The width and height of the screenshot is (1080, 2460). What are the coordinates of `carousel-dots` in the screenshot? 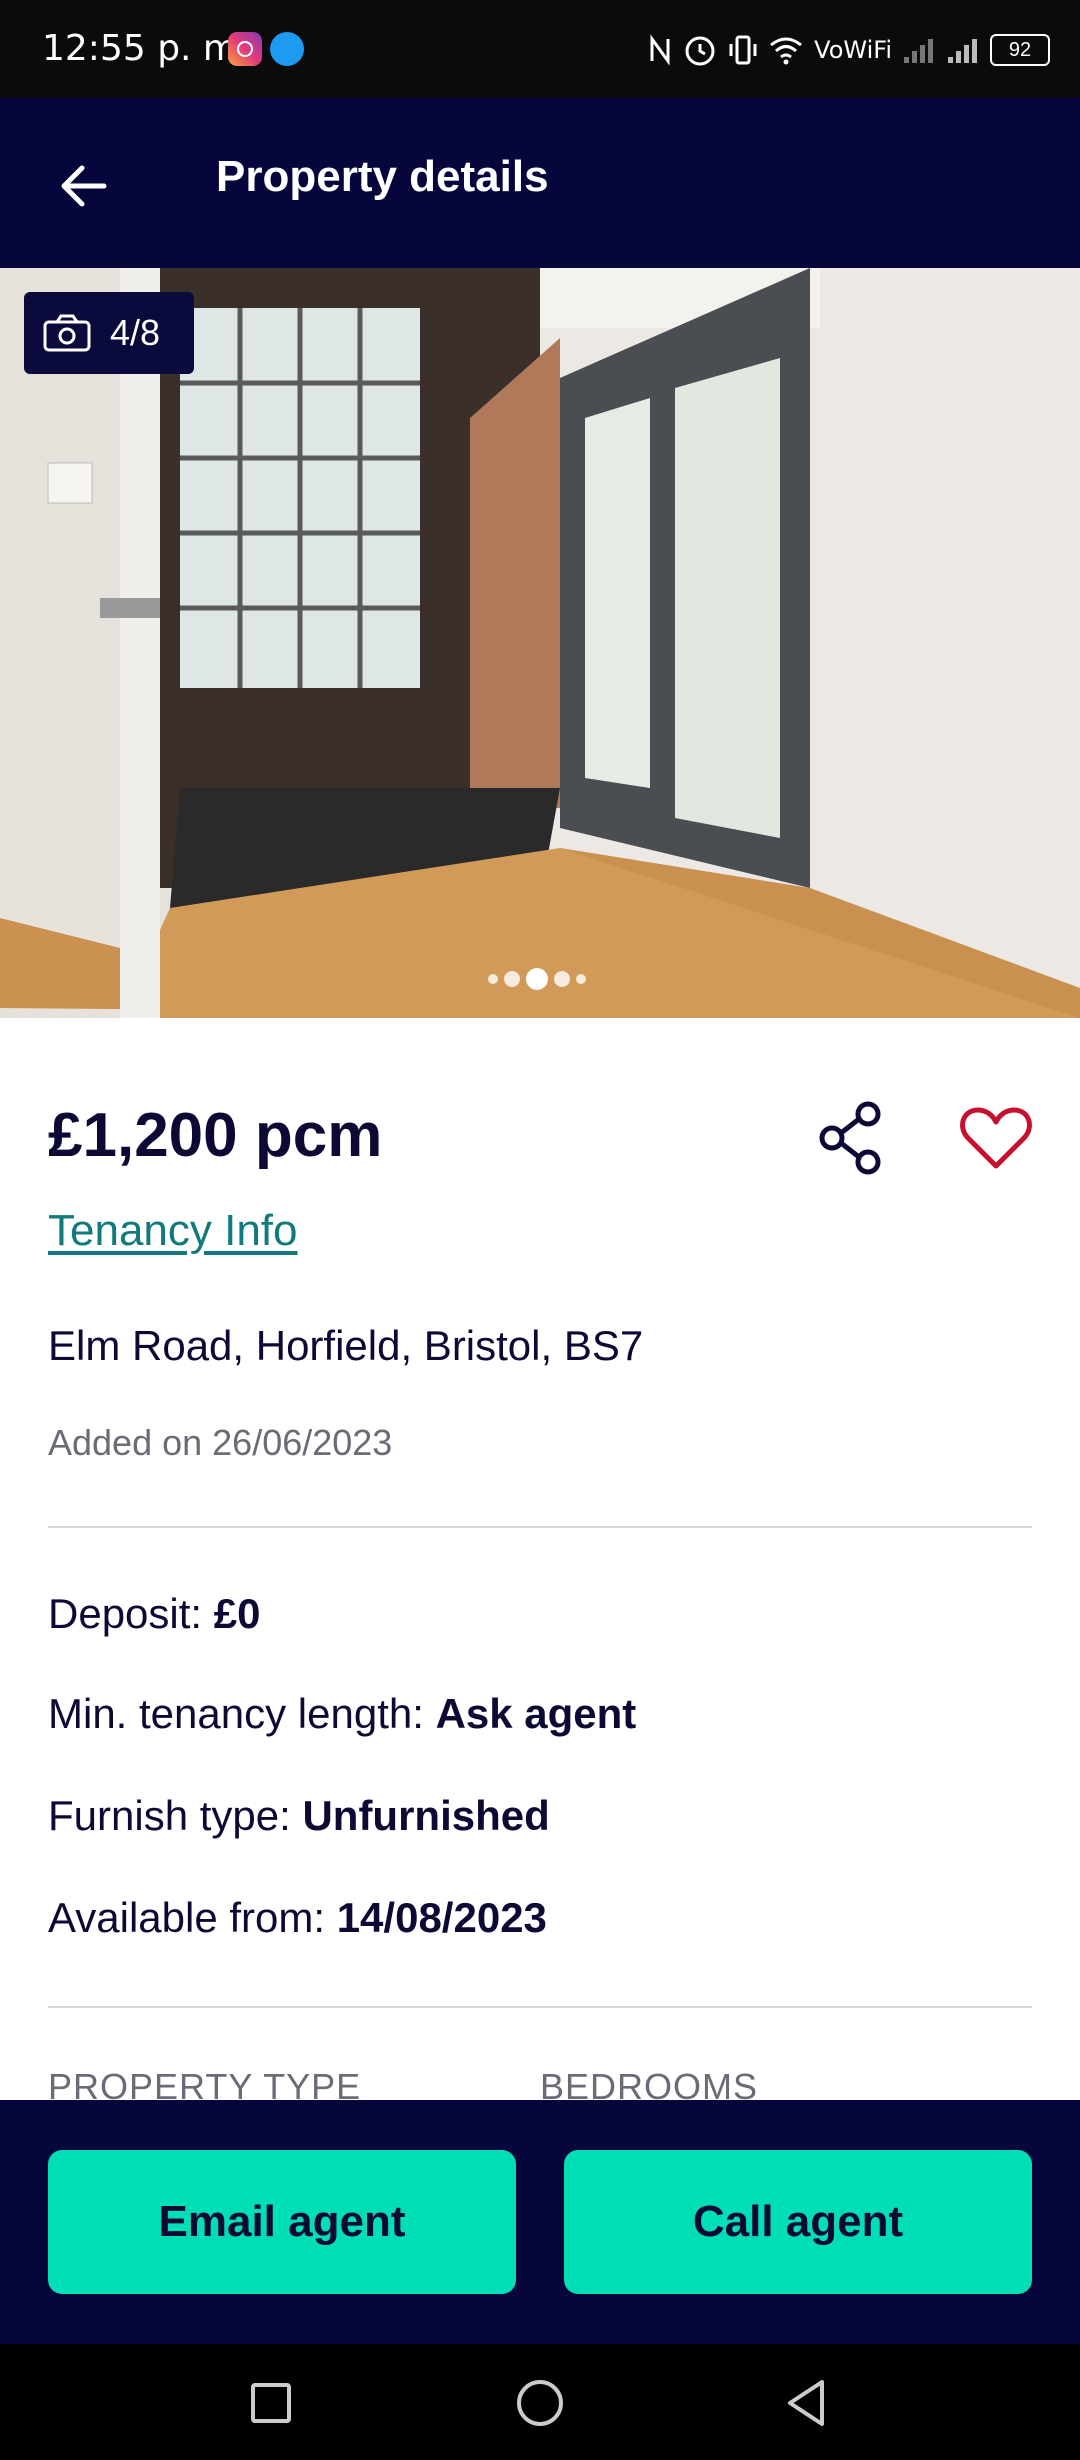 It's located at (537, 979).